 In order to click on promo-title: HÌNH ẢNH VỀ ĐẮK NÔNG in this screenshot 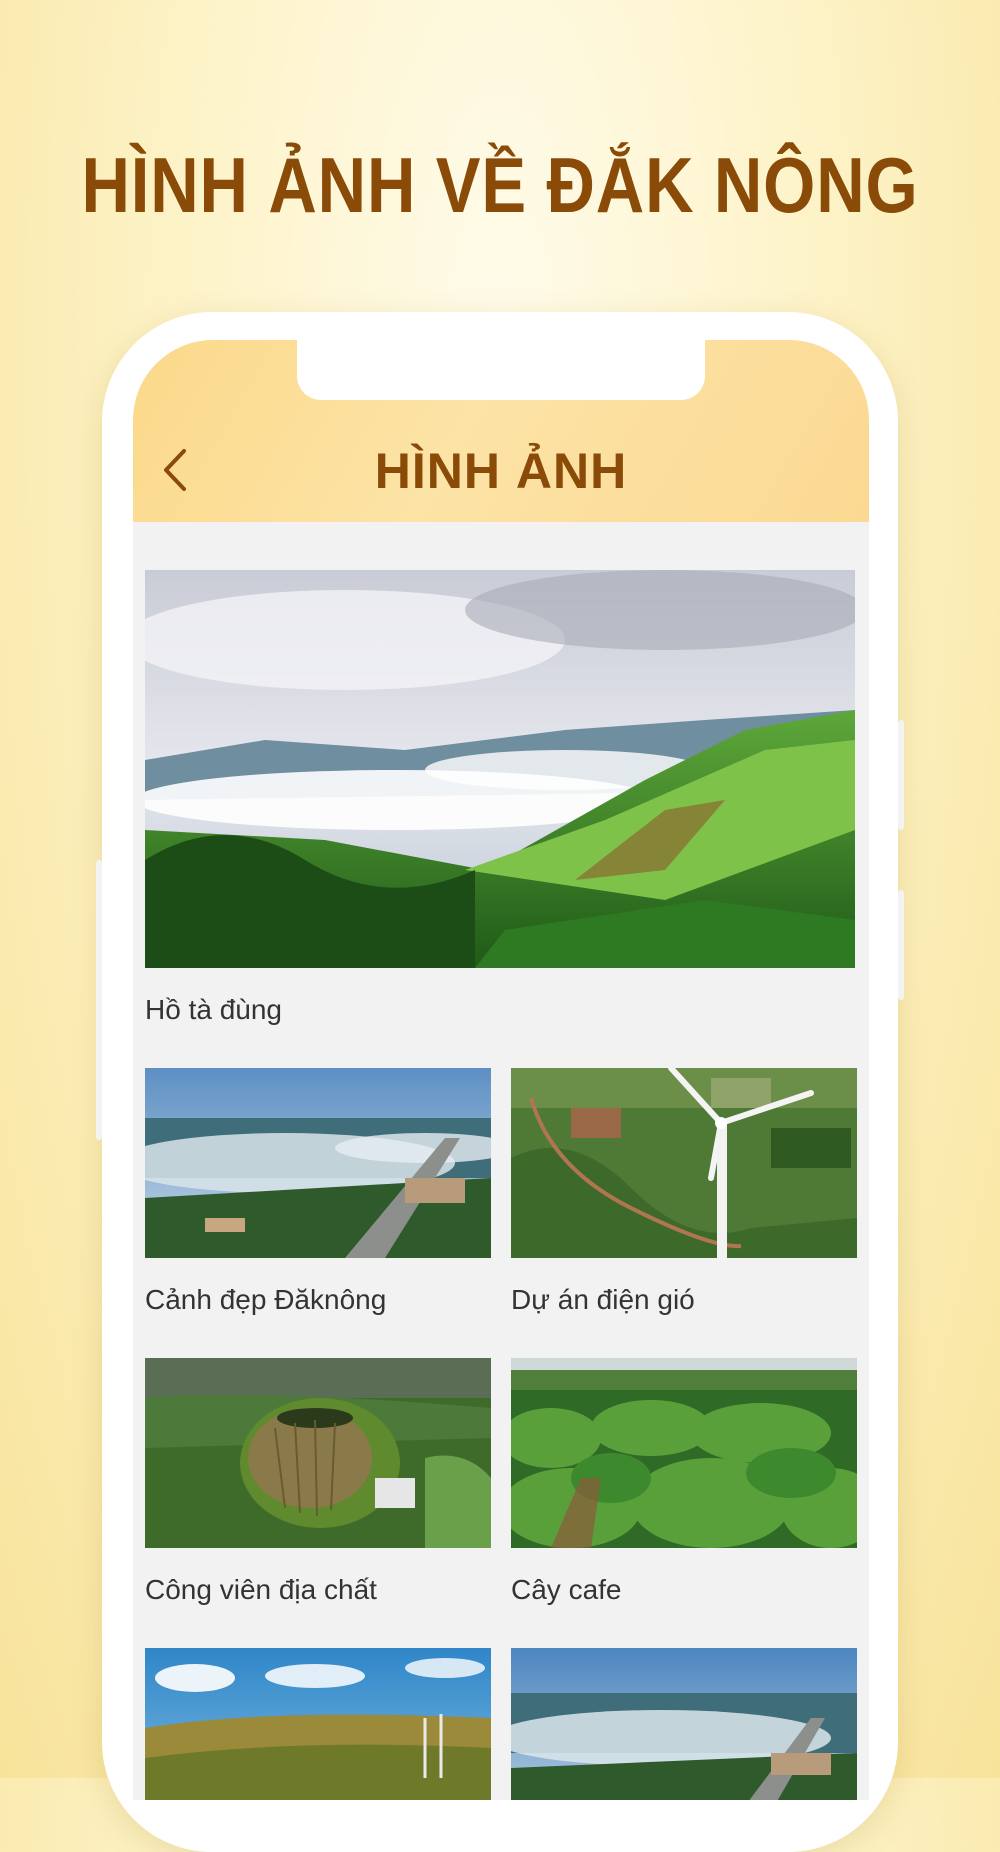, I will do `click(500, 185)`.